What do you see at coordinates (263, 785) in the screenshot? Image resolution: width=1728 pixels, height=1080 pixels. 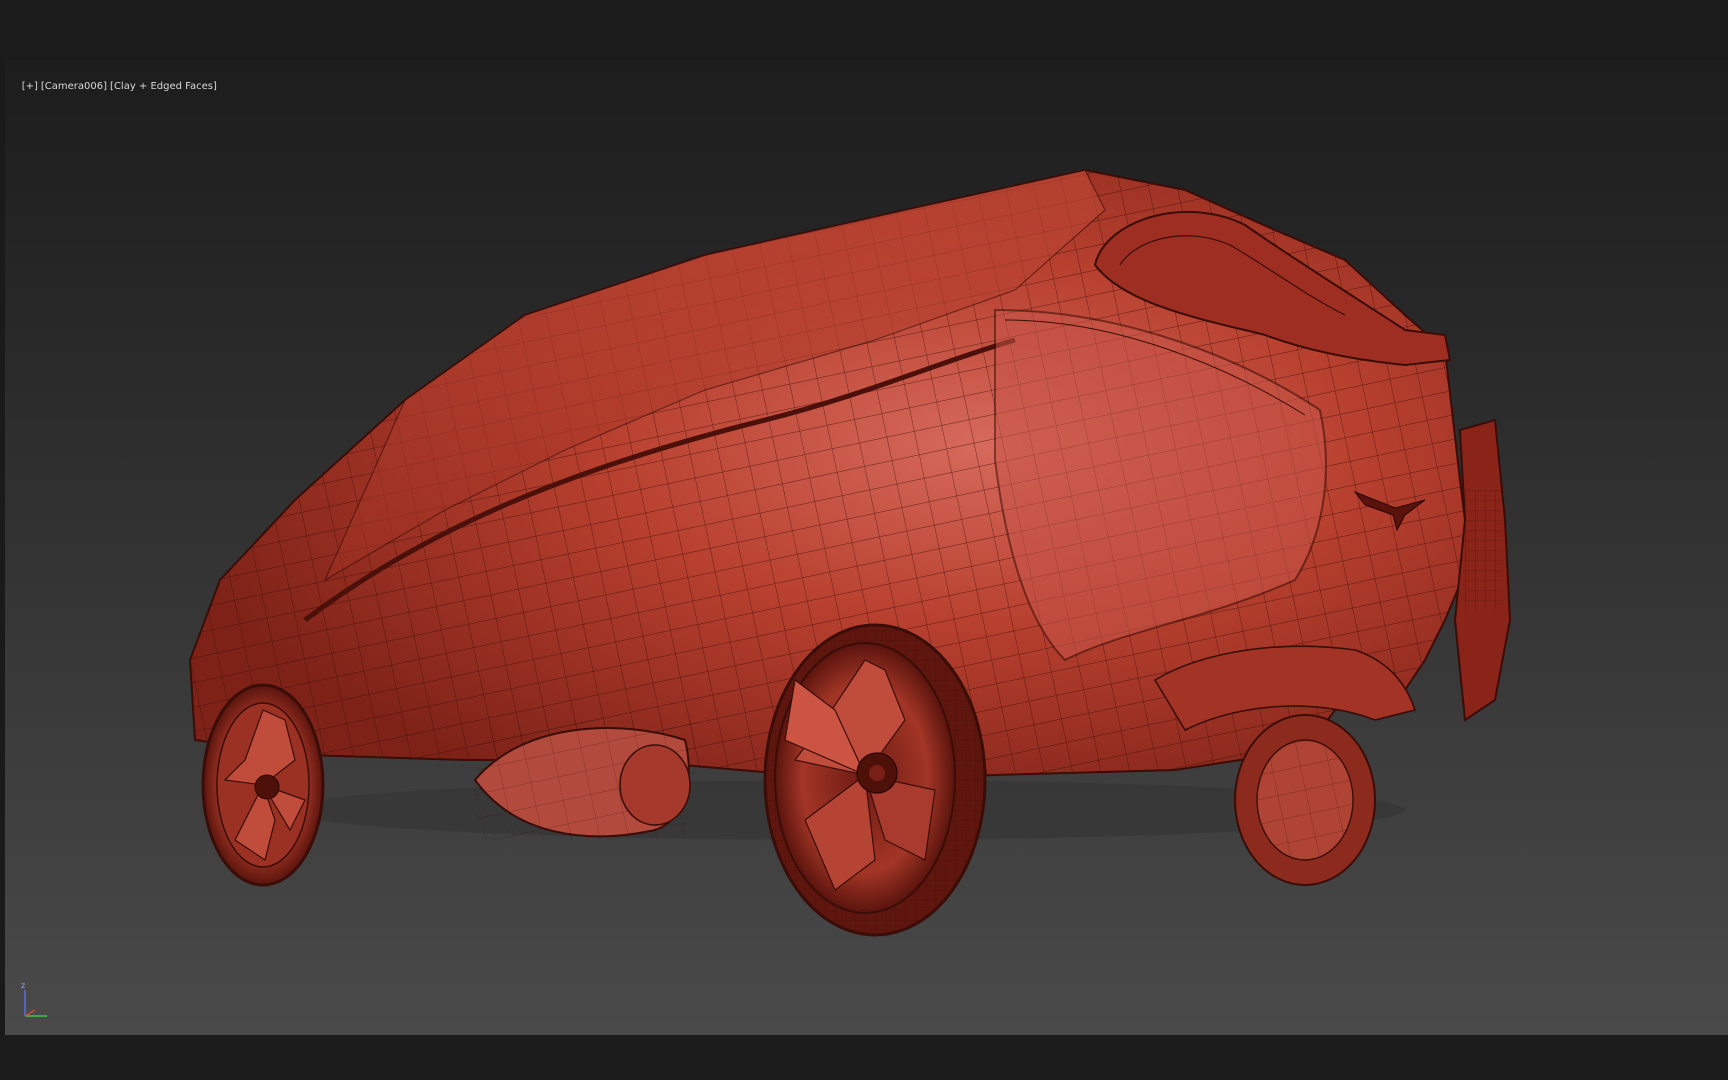 I see `front-wheel` at bounding box center [263, 785].